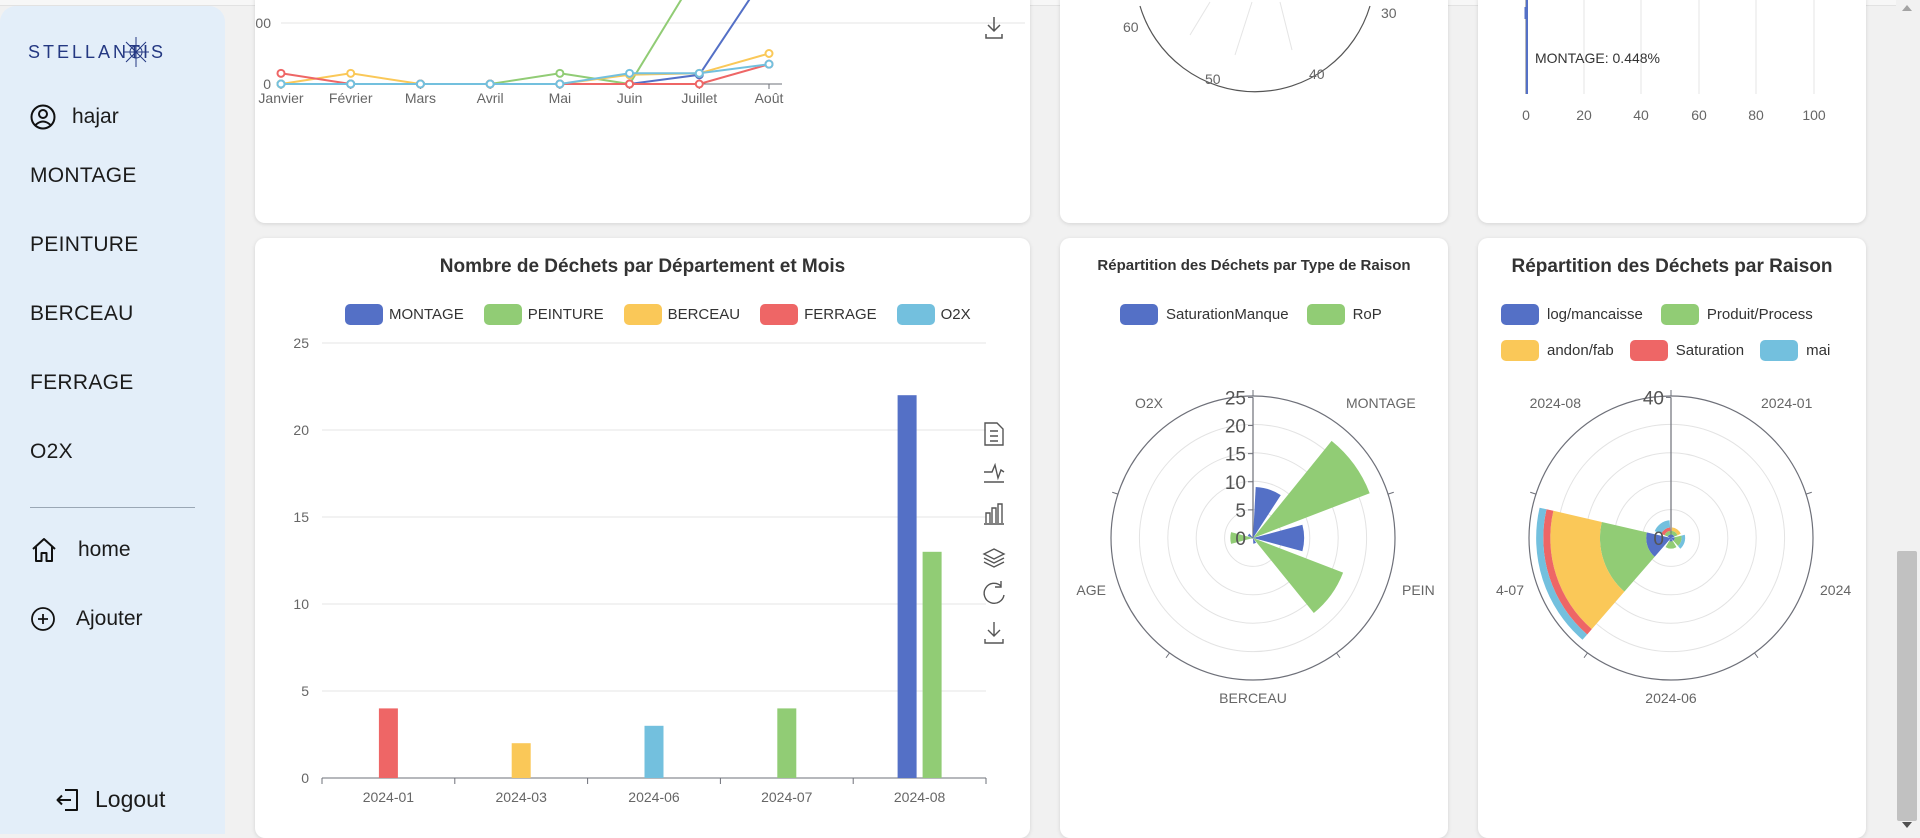 Image resolution: width=1920 pixels, height=838 pixels. What do you see at coordinates (994, 592) in the screenshot?
I see `restore-icon` at bounding box center [994, 592].